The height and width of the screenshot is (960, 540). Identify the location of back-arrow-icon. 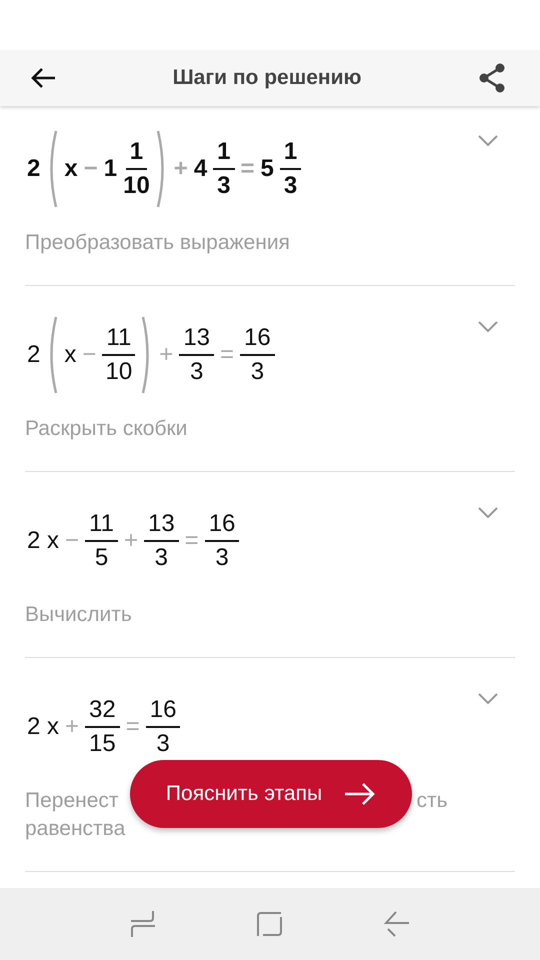
(43, 78).